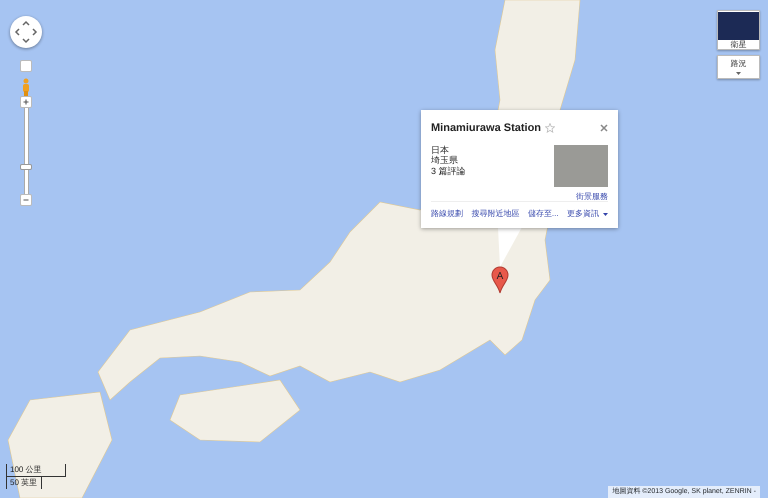  What do you see at coordinates (26, 167) in the screenshot?
I see `zoom-slider-handle` at bounding box center [26, 167].